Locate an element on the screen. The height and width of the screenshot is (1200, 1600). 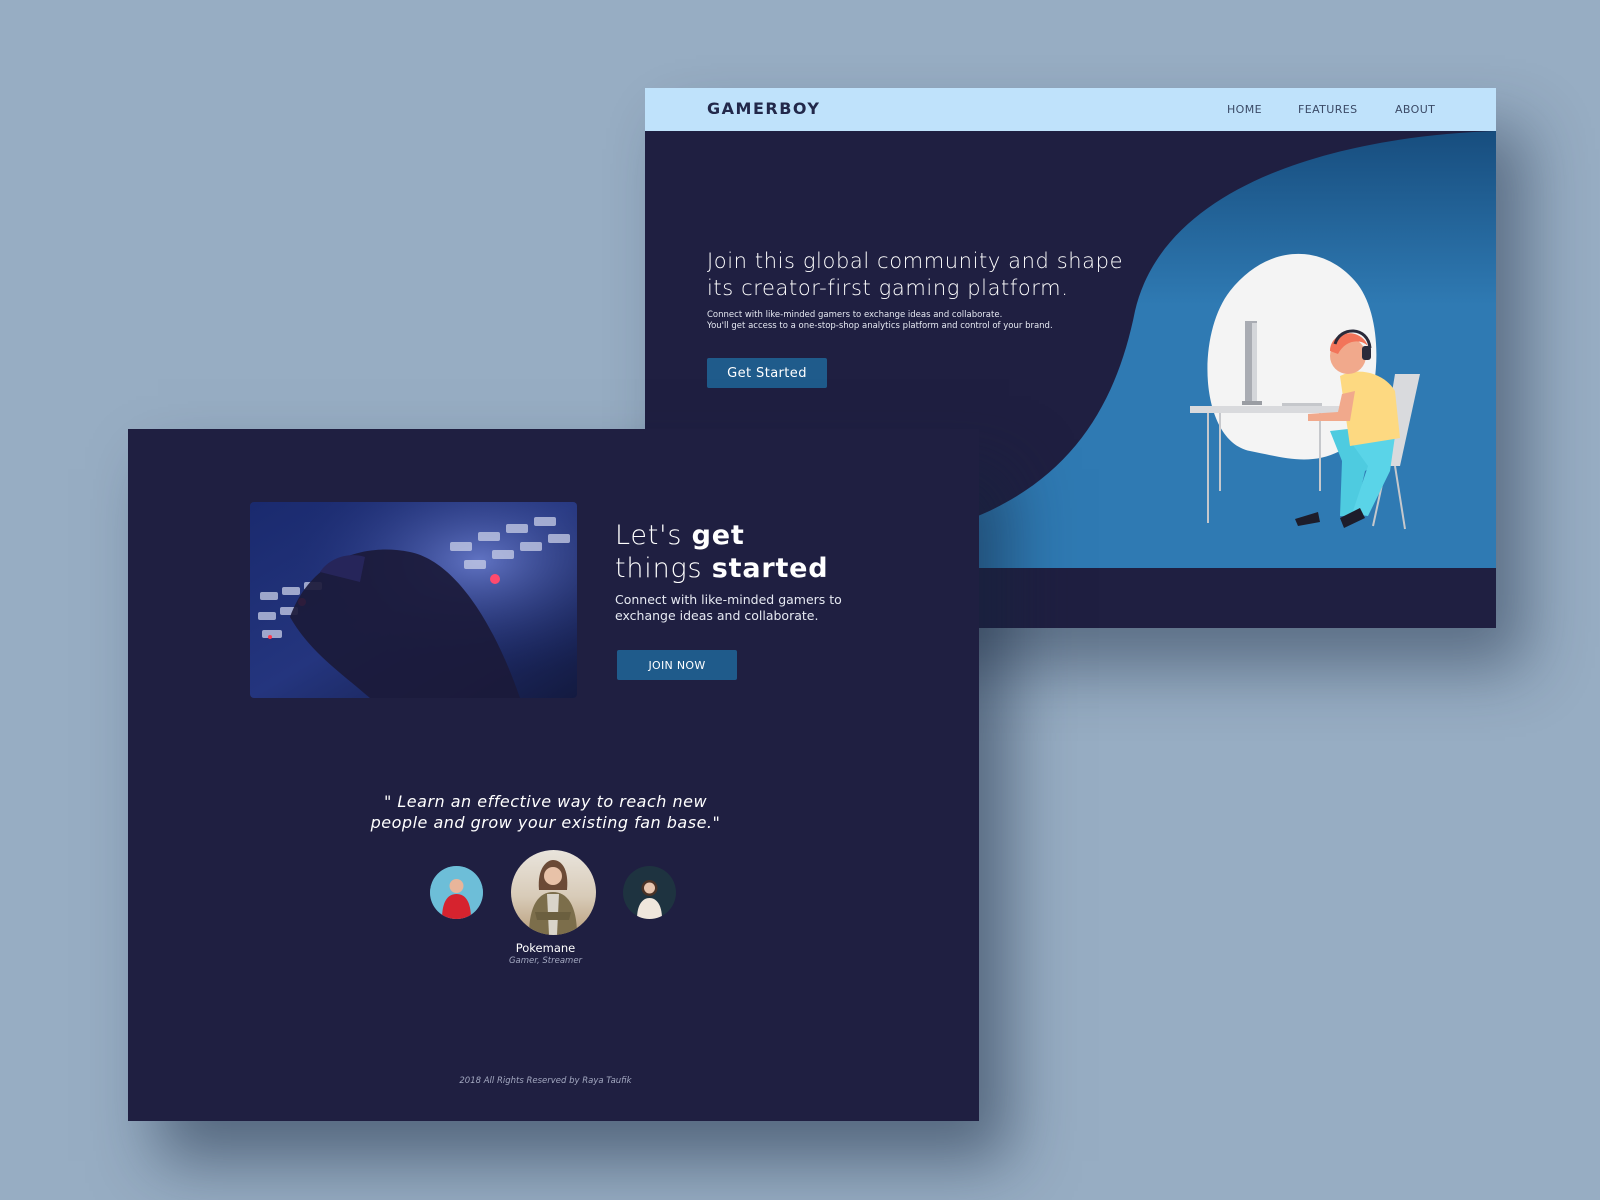
testimonial-role: Gamer, Streamer is located at coordinates (545, 961).